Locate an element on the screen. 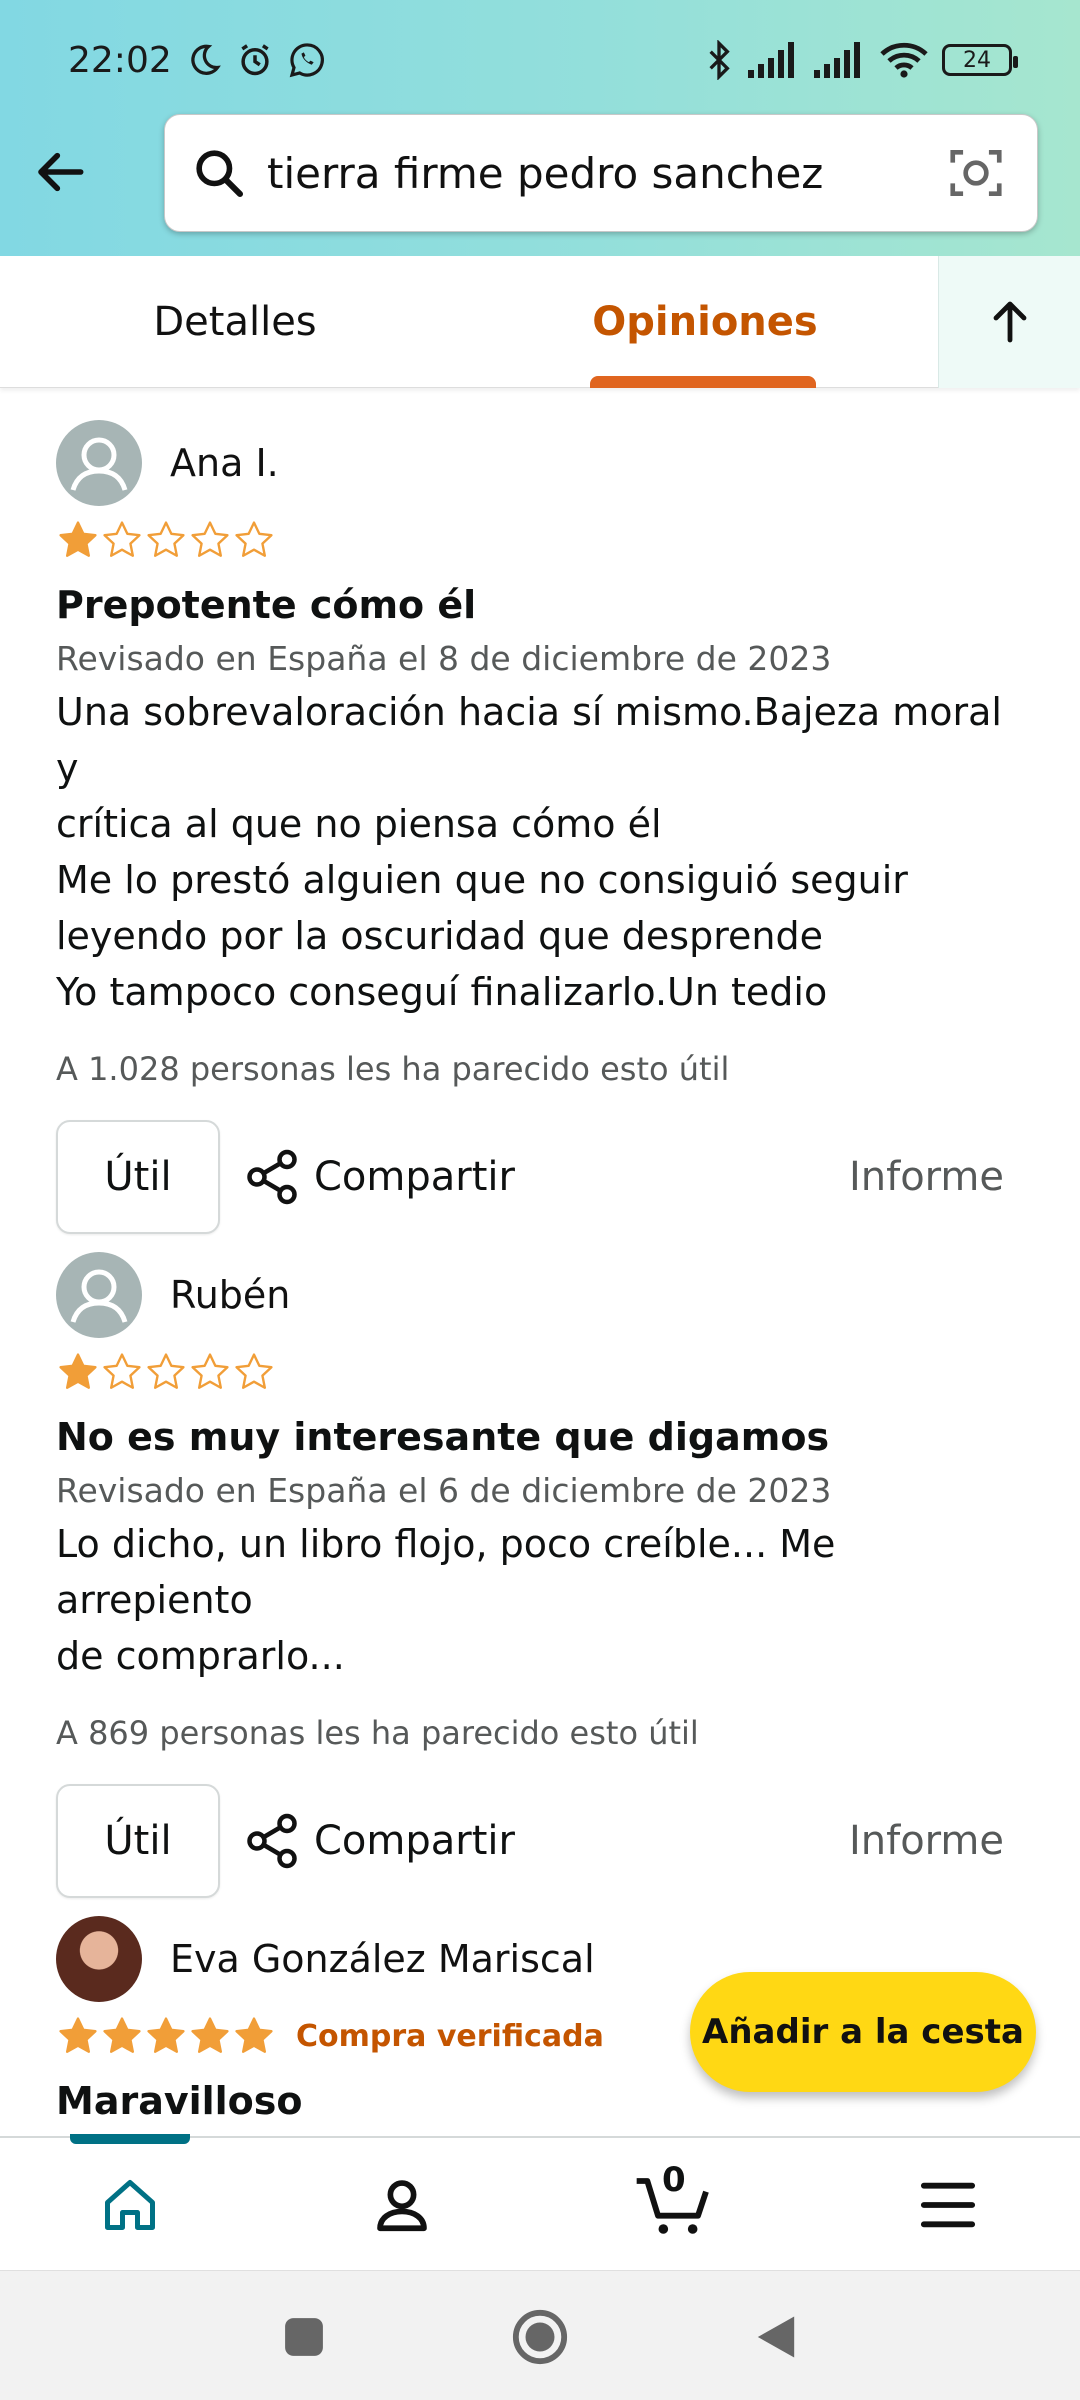 This screenshot has height=2400, width=1080. hamburger-menu-icon is located at coordinates (948, 2205).